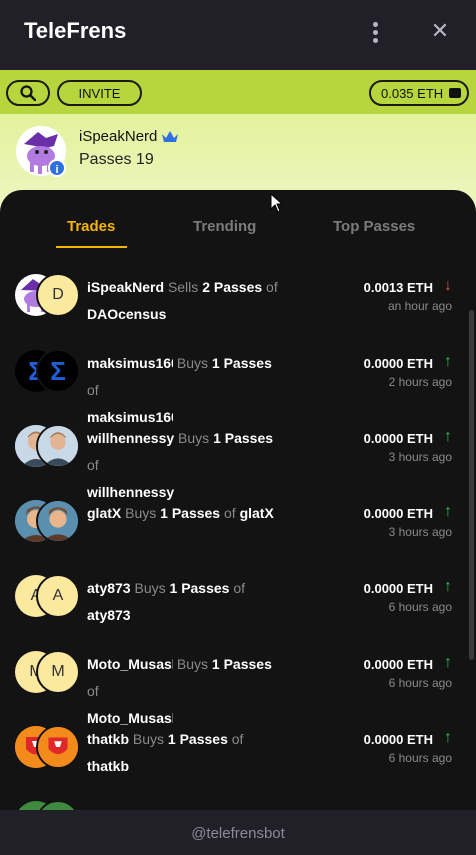 The width and height of the screenshot is (476, 855). Describe the element at coordinates (58, 371) in the screenshot. I see `subject-avatar: Σ` at that location.